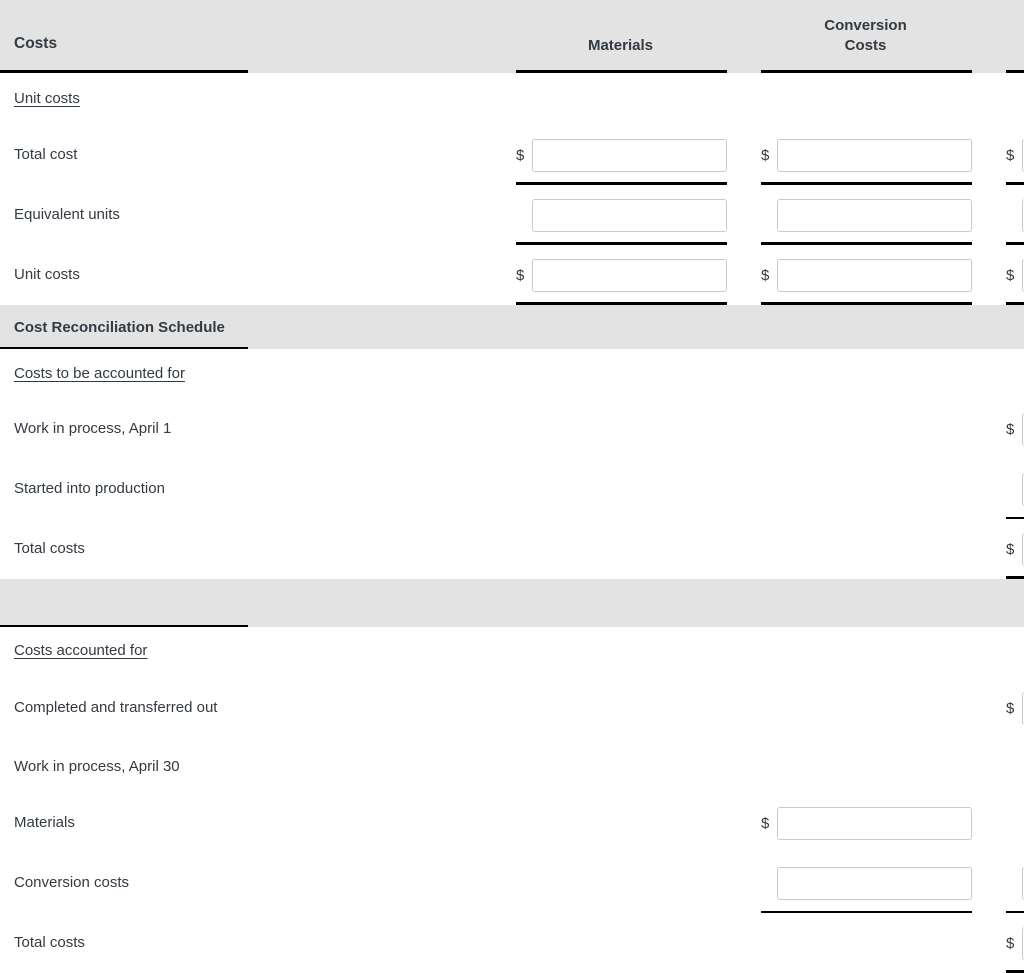  I want to click on cell-wip-conversion-costs-conversion: $, so click(865, 883).